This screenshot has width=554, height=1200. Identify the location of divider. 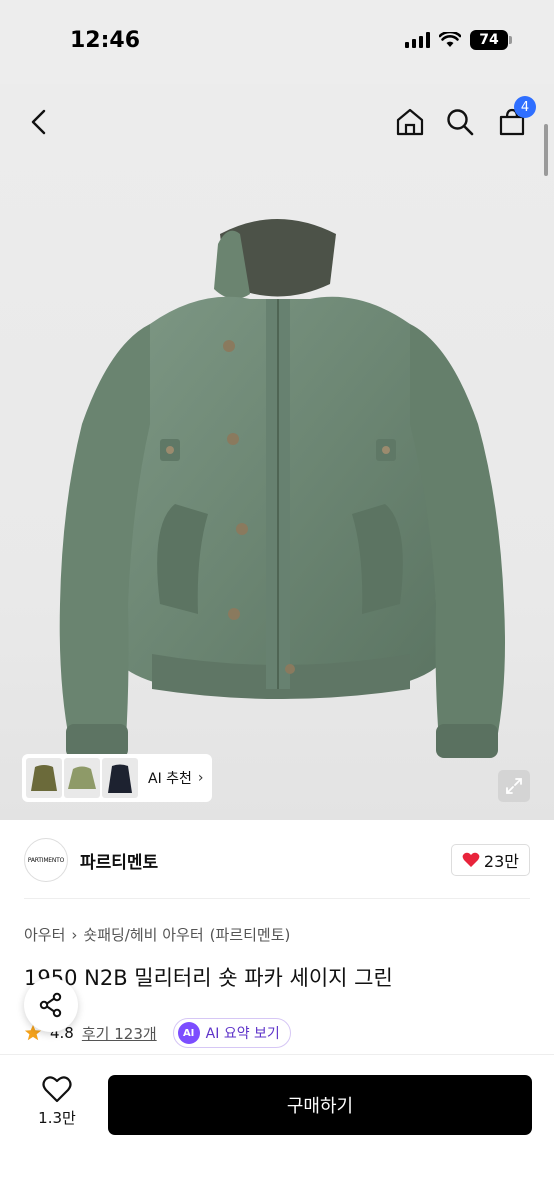
(277, 898).